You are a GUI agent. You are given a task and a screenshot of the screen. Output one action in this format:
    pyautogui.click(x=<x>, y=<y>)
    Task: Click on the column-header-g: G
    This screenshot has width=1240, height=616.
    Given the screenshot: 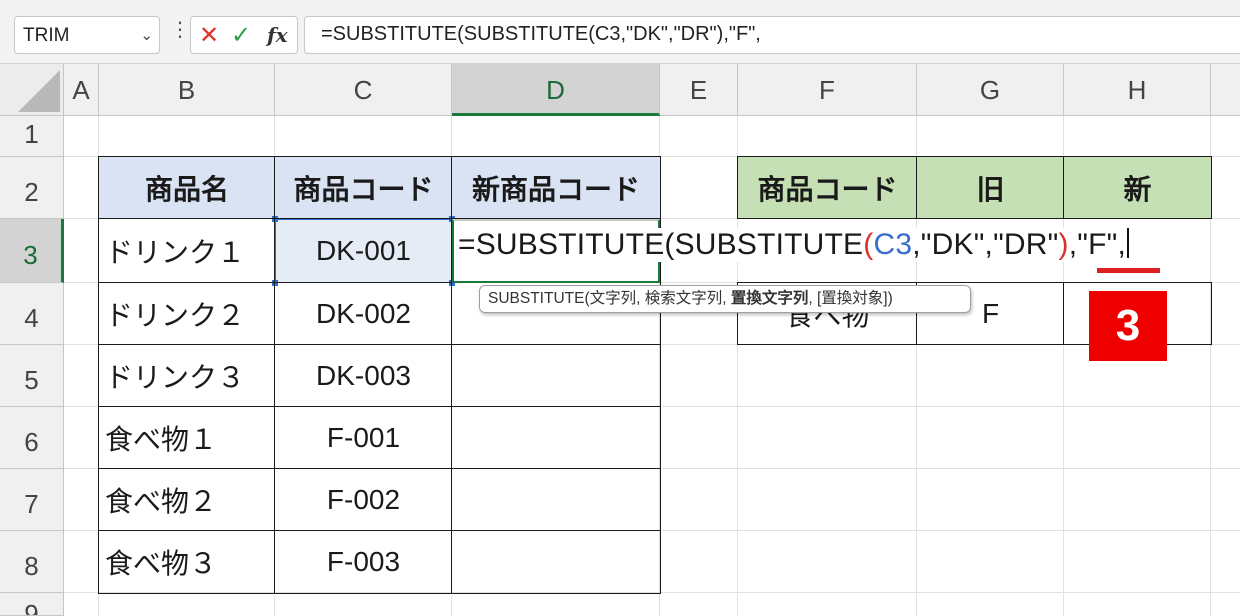 What is the action you would take?
    pyautogui.click(x=990, y=90)
    